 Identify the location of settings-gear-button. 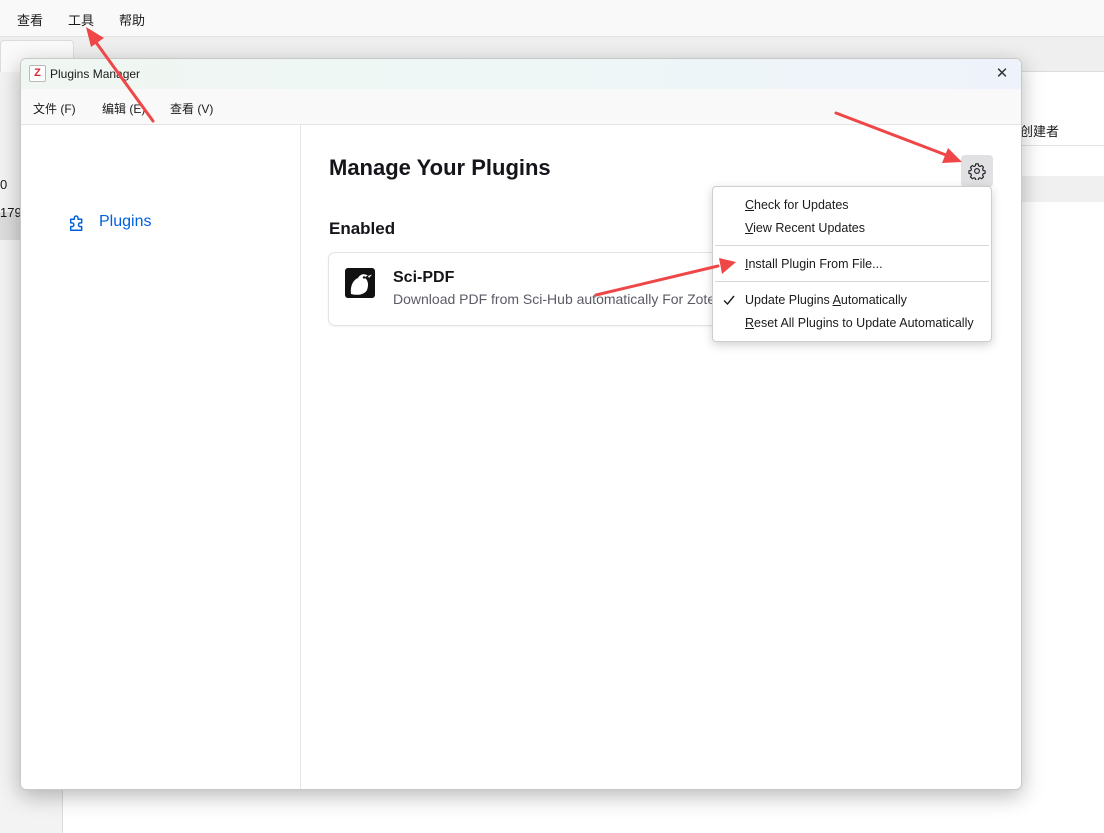
(977, 171).